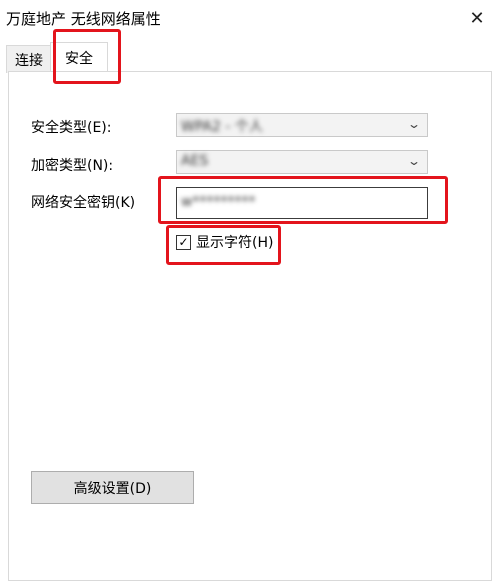  What do you see at coordinates (83, 203) in the screenshot?
I see `network-key-label: 网络安全密钥(K)` at bounding box center [83, 203].